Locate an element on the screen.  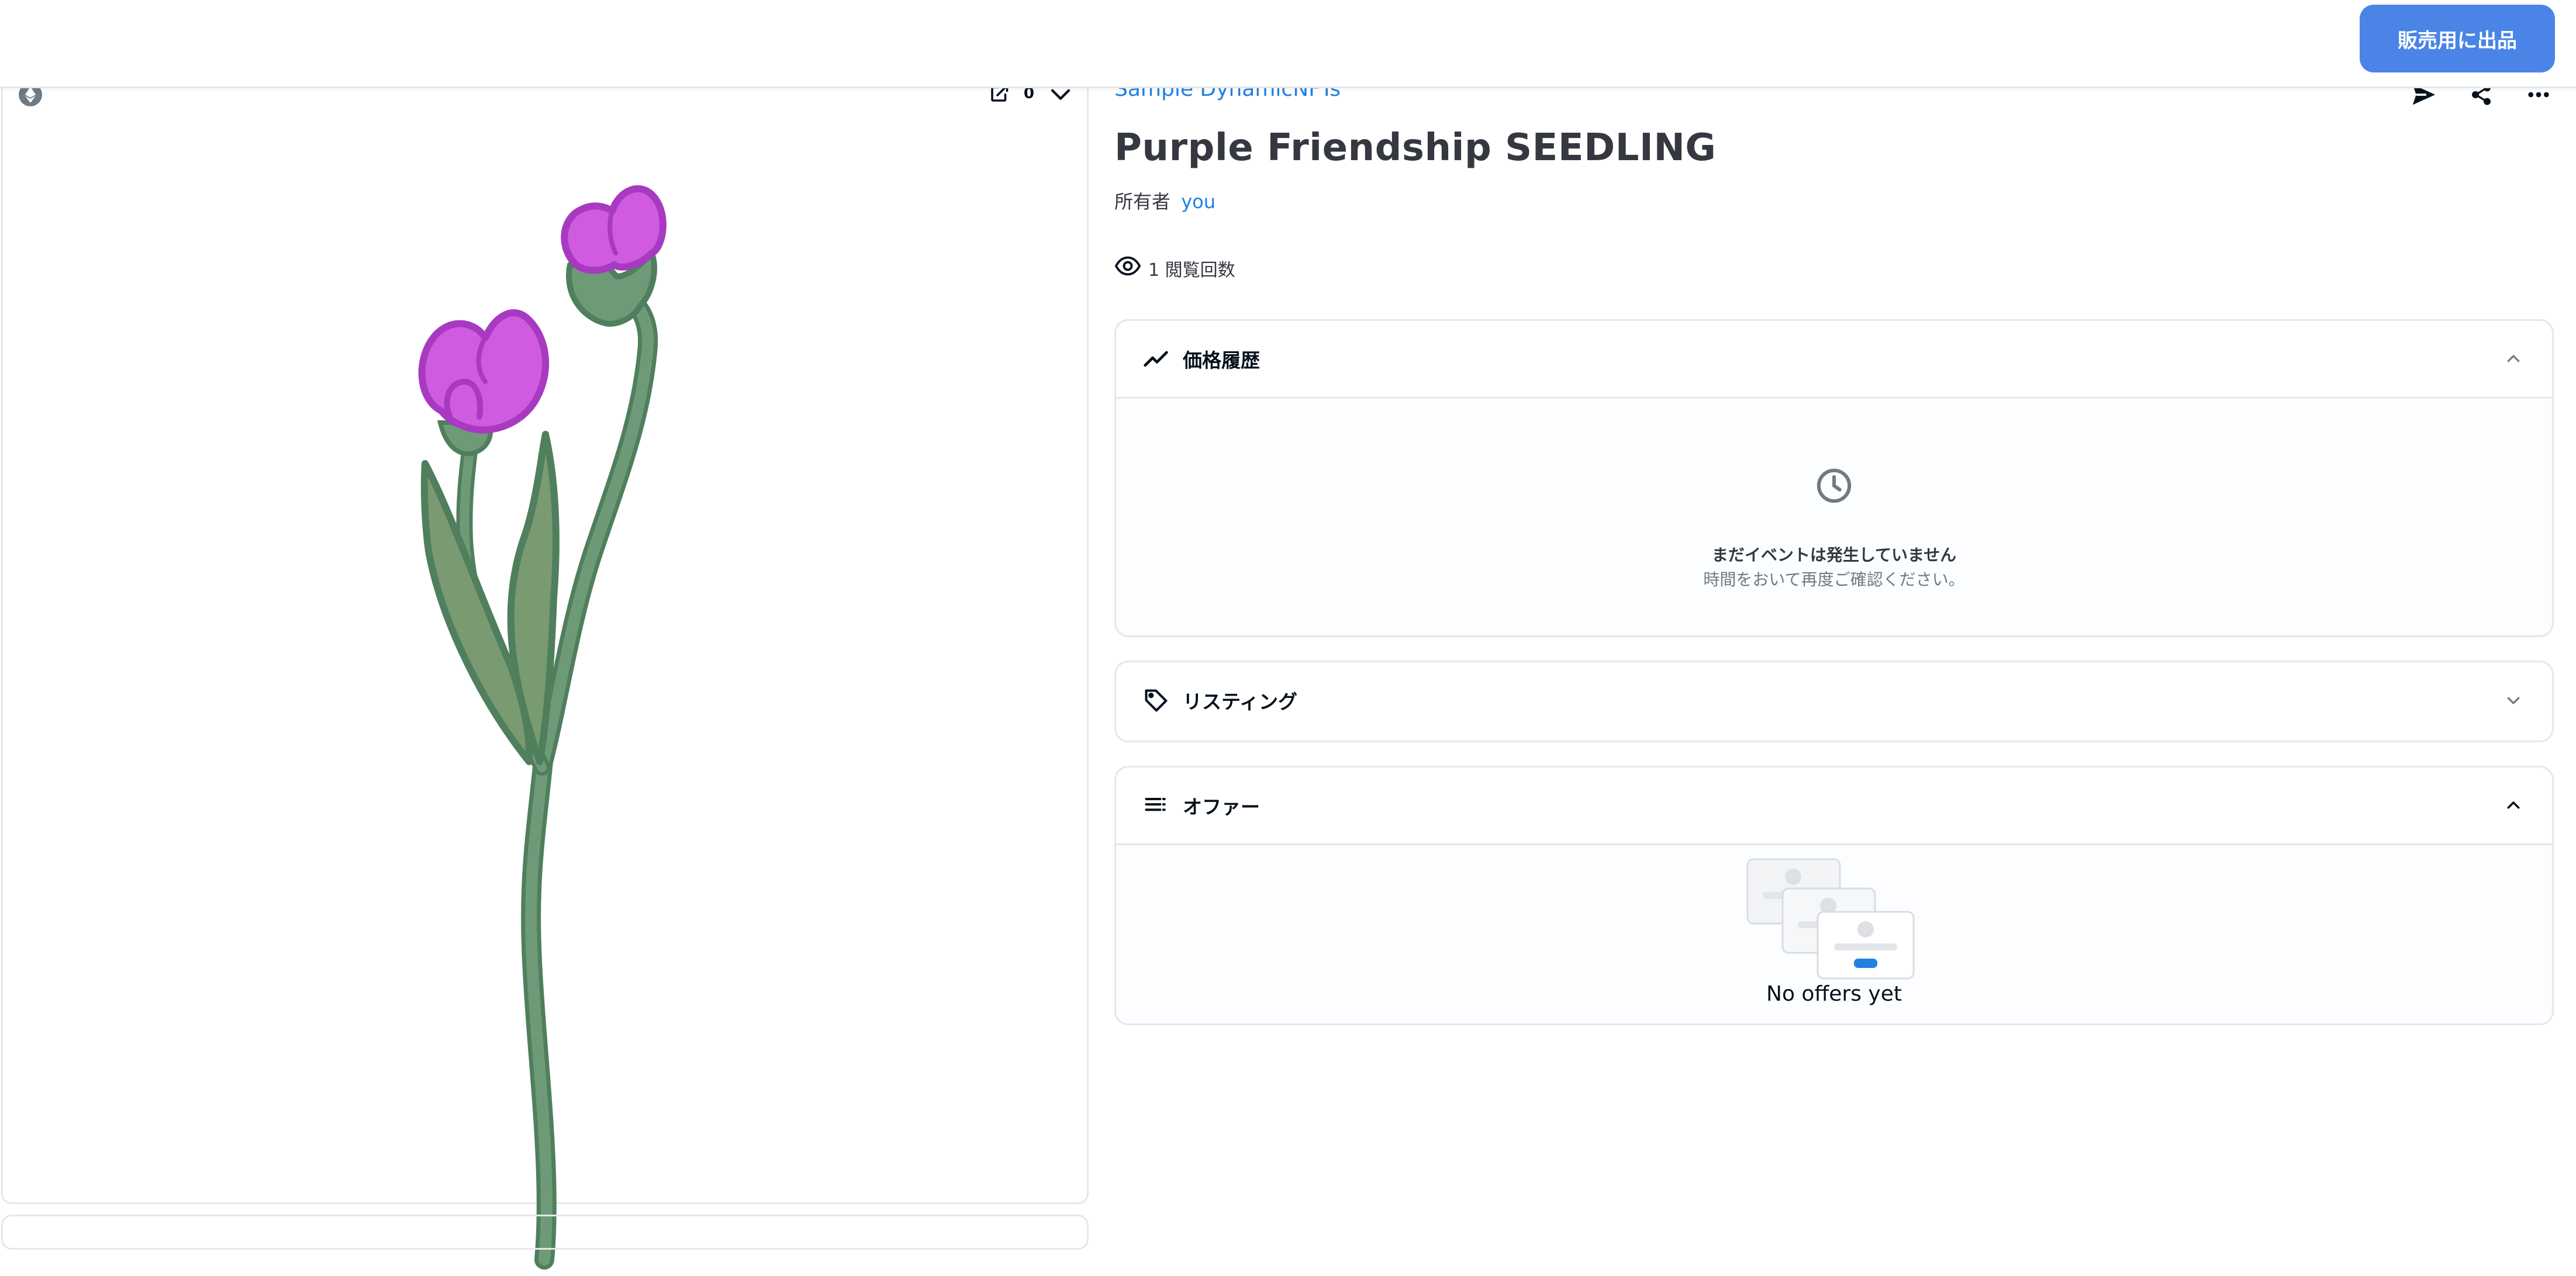
listings-header: リスティング is located at coordinates (1834, 700).